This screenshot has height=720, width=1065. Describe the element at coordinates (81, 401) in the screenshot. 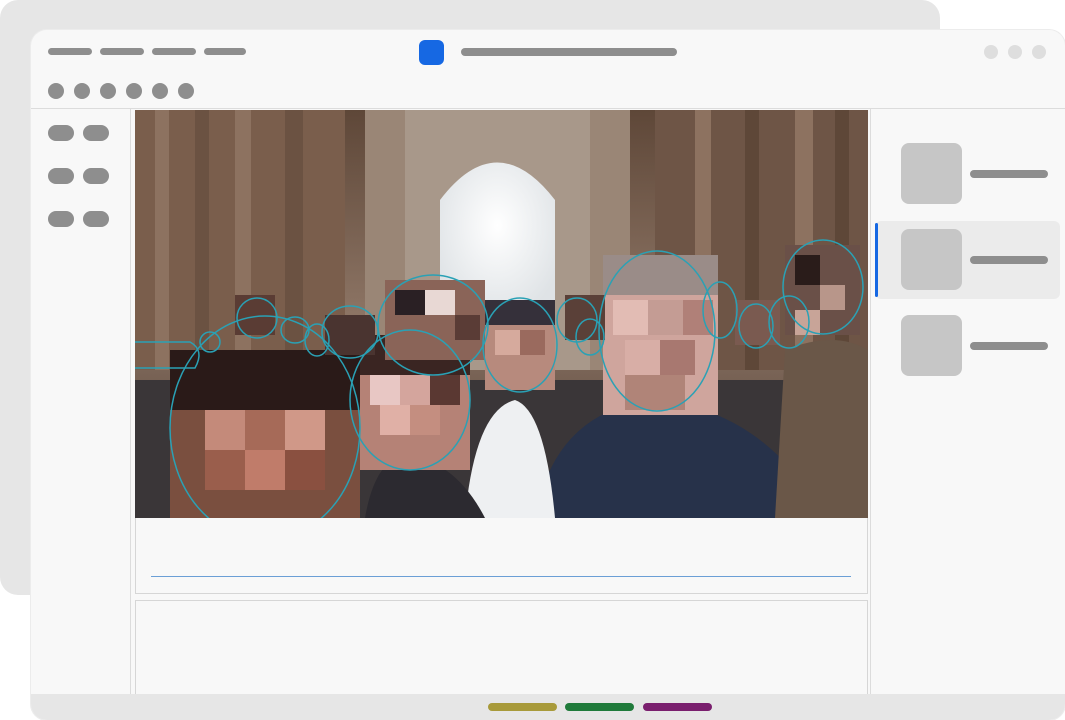

I see `left-sidebar` at that location.